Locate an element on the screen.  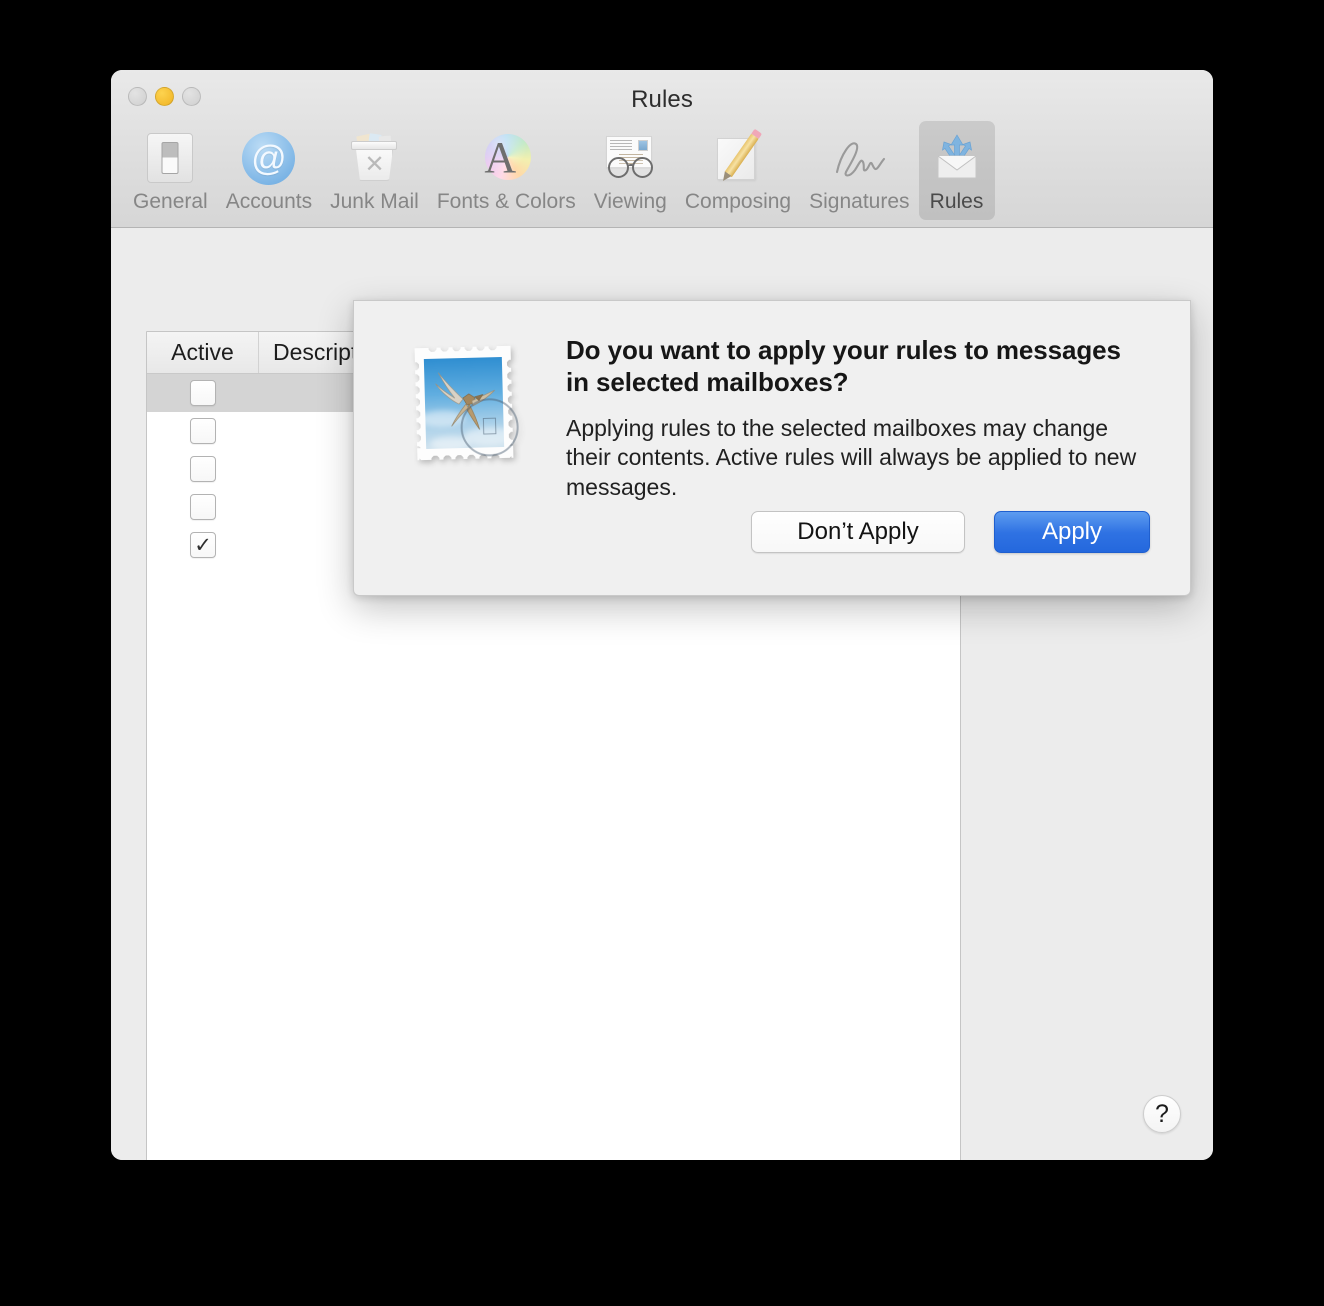
window-title: Rules is located at coordinates (662, 99).